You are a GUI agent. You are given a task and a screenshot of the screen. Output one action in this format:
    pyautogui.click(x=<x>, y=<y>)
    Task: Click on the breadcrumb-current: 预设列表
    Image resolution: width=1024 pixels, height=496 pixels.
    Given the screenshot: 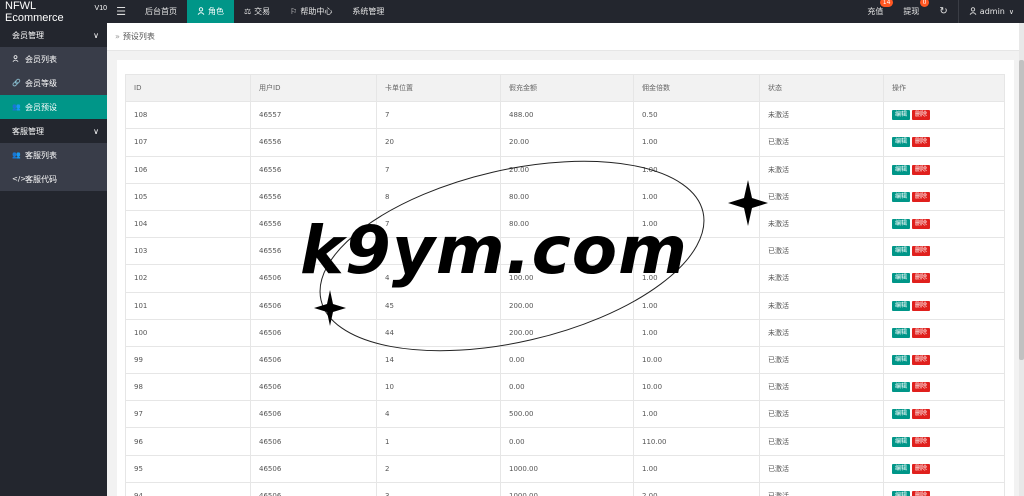 What is the action you would take?
    pyautogui.click(x=139, y=36)
    